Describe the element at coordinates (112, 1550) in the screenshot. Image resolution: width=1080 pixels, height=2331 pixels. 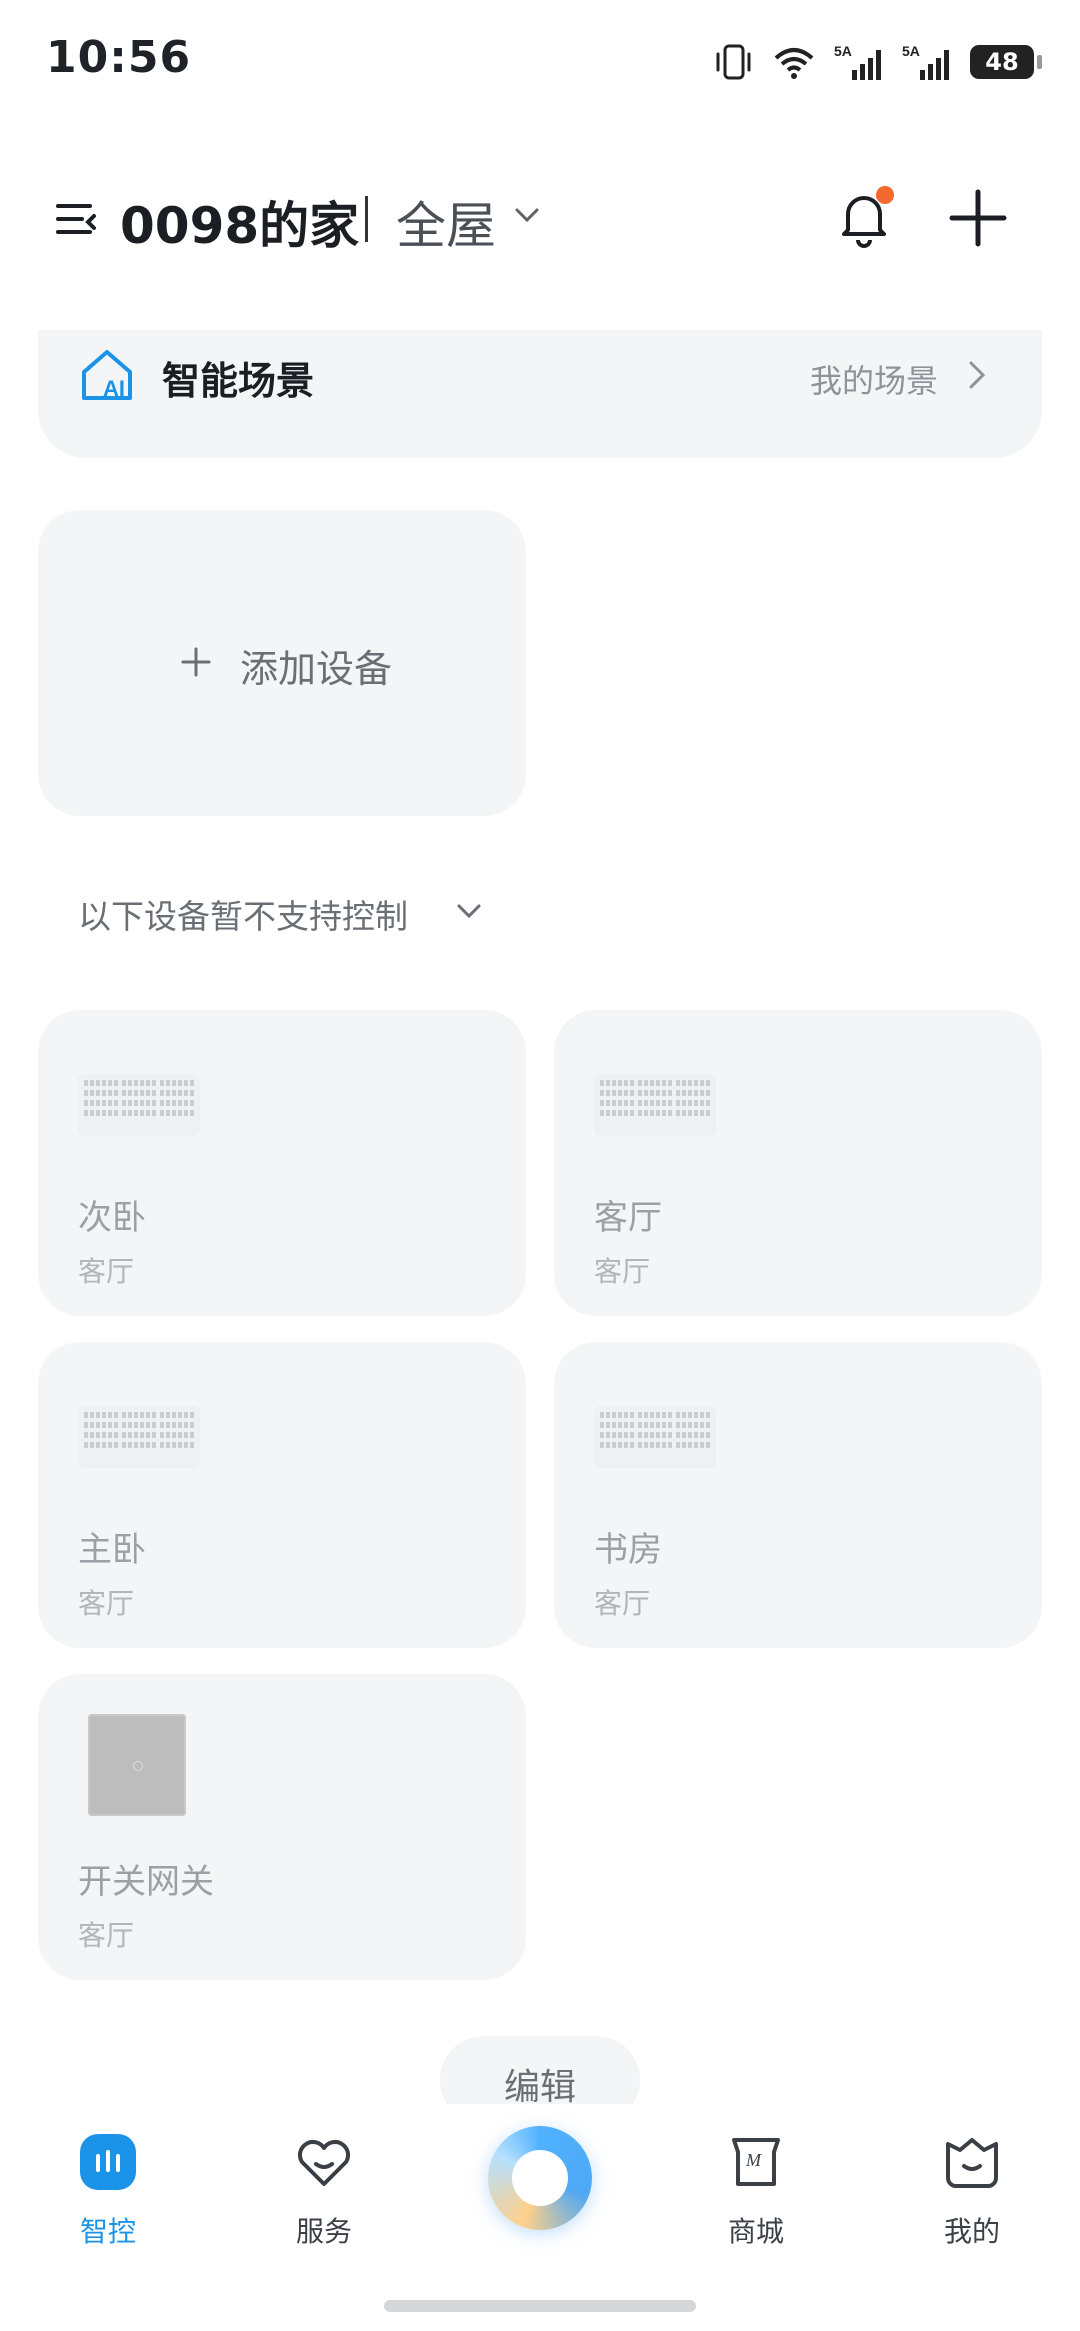
I see `device-name: 主卧` at that location.